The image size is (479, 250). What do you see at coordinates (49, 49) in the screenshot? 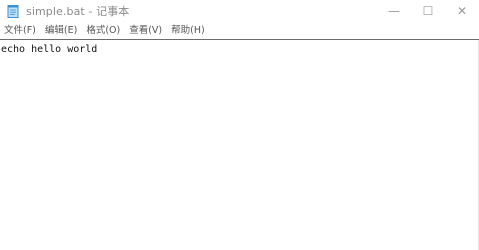
I see `editor-content: echo hello world` at bounding box center [49, 49].